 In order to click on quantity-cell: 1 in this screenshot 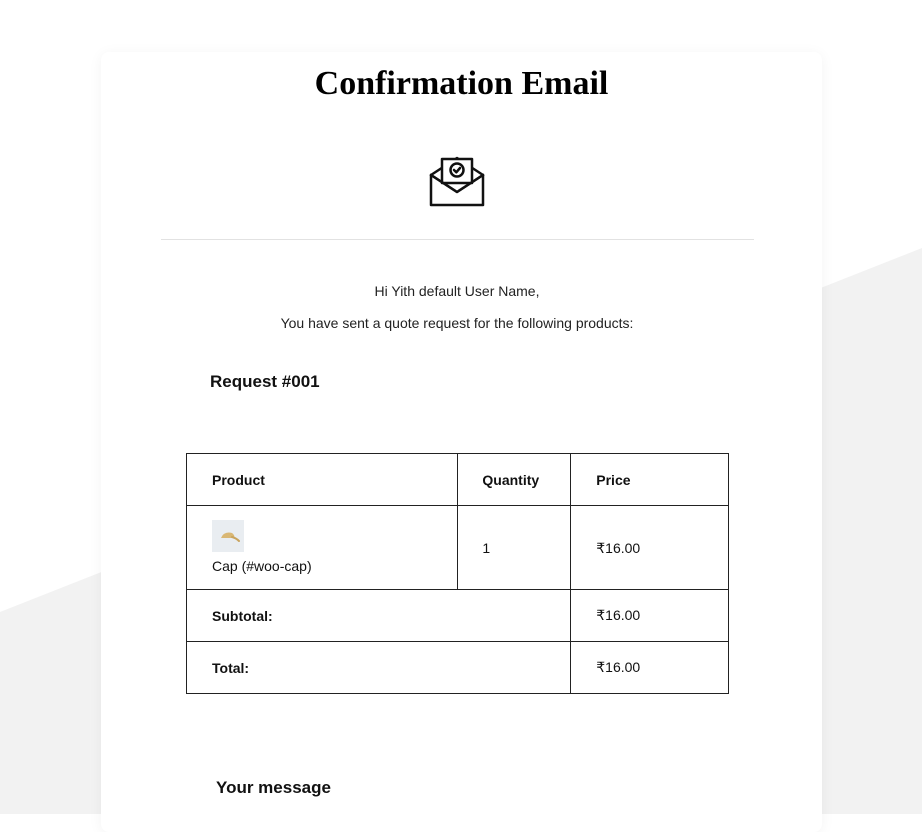, I will do `click(514, 547)`.